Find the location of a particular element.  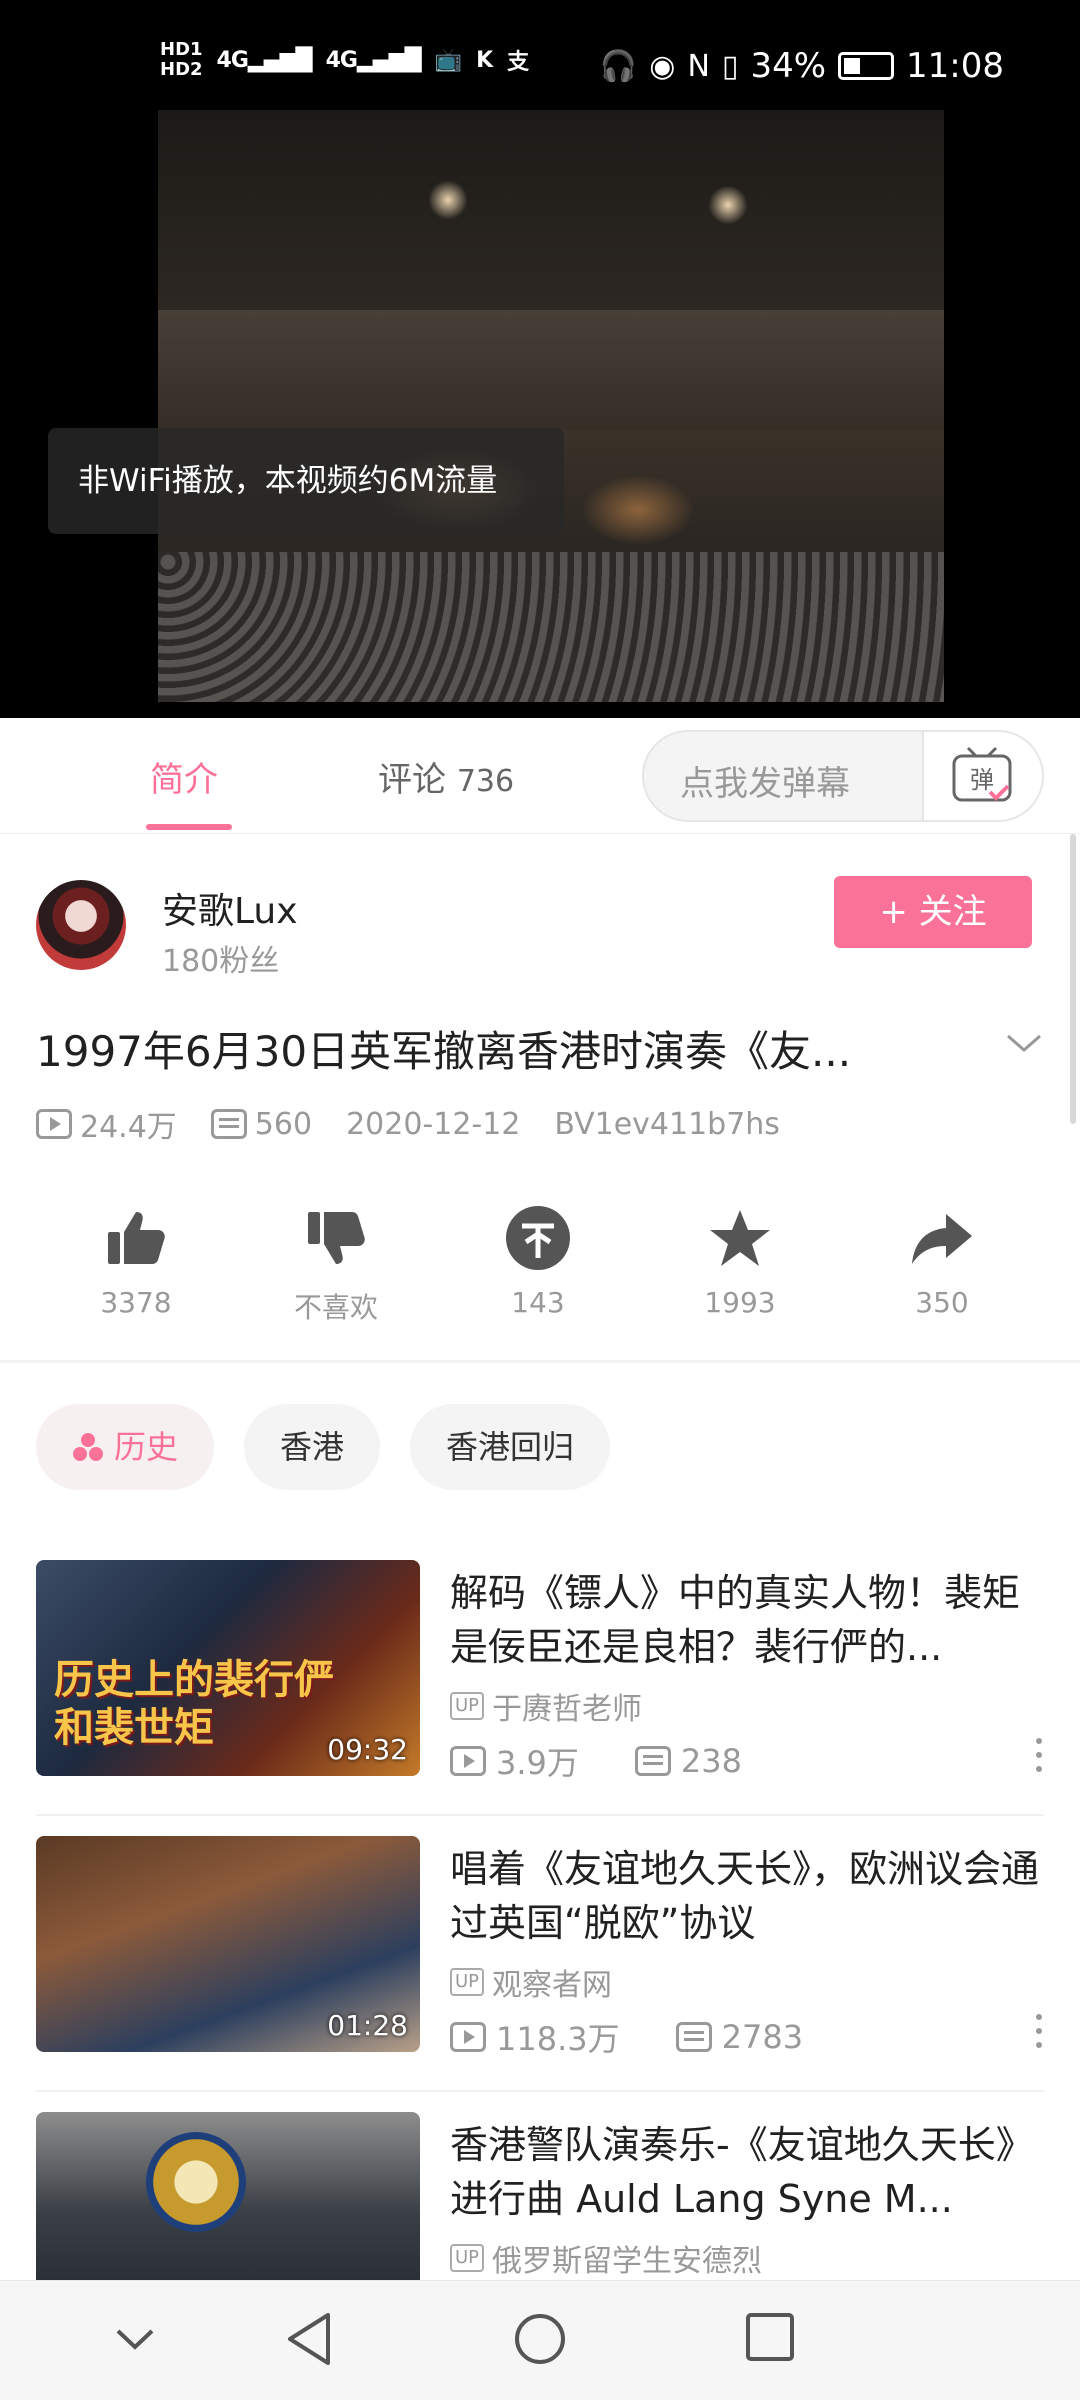

action-bar: 3378 不喜欢 143 1993 350 is located at coordinates (540, 1279).